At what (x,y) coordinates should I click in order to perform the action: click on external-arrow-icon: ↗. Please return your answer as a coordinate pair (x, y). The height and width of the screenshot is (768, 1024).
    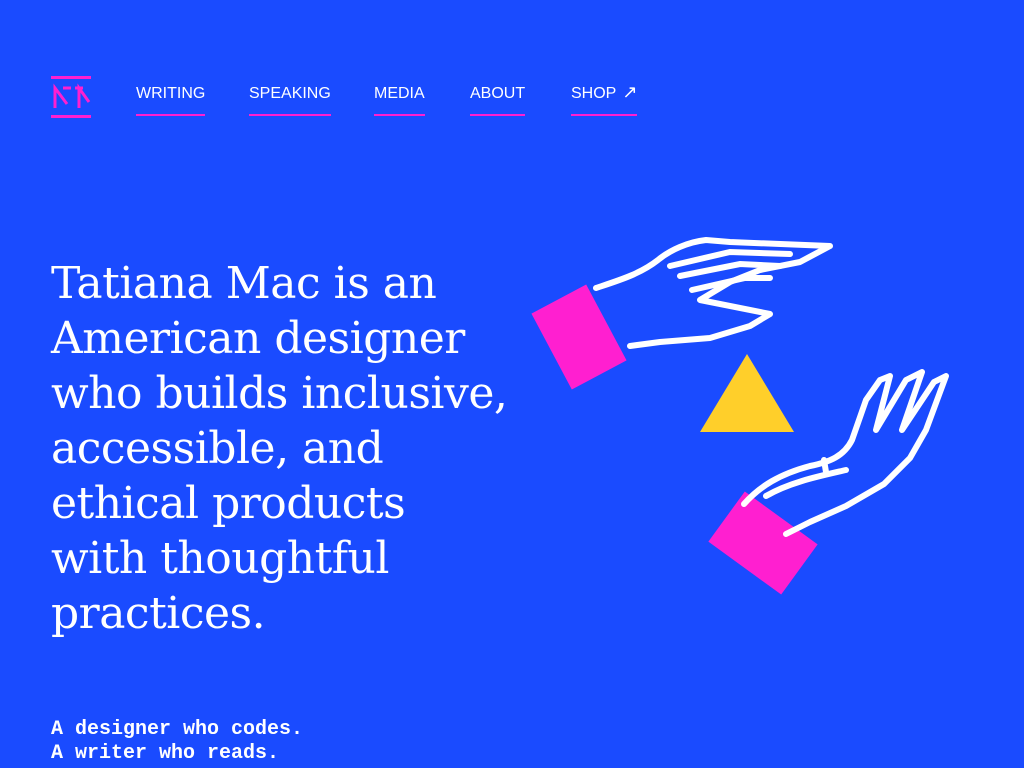
    Looking at the image, I should click on (630, 92).